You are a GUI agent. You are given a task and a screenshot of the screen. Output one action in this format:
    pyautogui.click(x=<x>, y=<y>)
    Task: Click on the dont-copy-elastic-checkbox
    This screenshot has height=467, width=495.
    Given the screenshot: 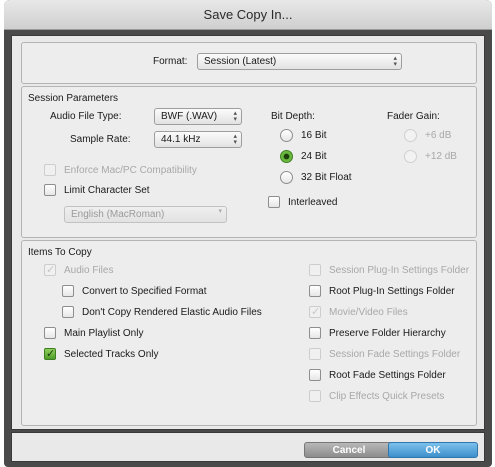 What is the action you would take?
    pyautogui.click(x=68, y=312)
    